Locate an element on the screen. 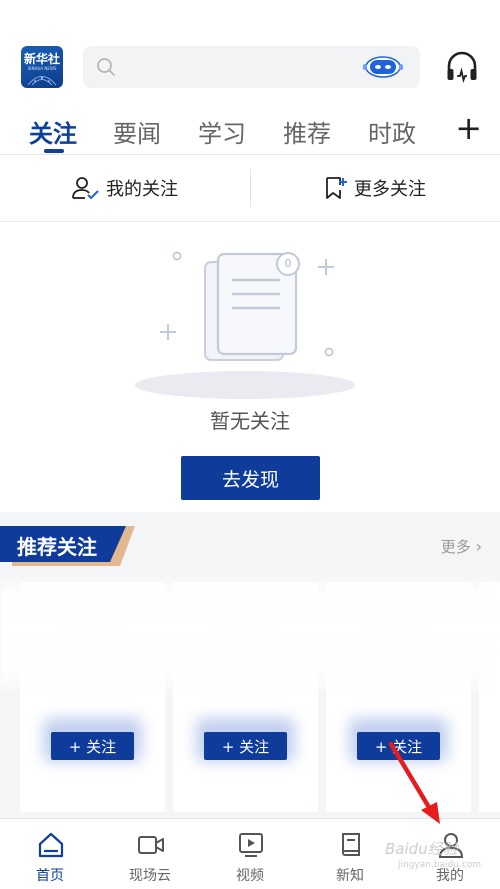 The height and width of the screenshot is (889, 500). tab-follow: 关注 is located at coordinates (53, 131).